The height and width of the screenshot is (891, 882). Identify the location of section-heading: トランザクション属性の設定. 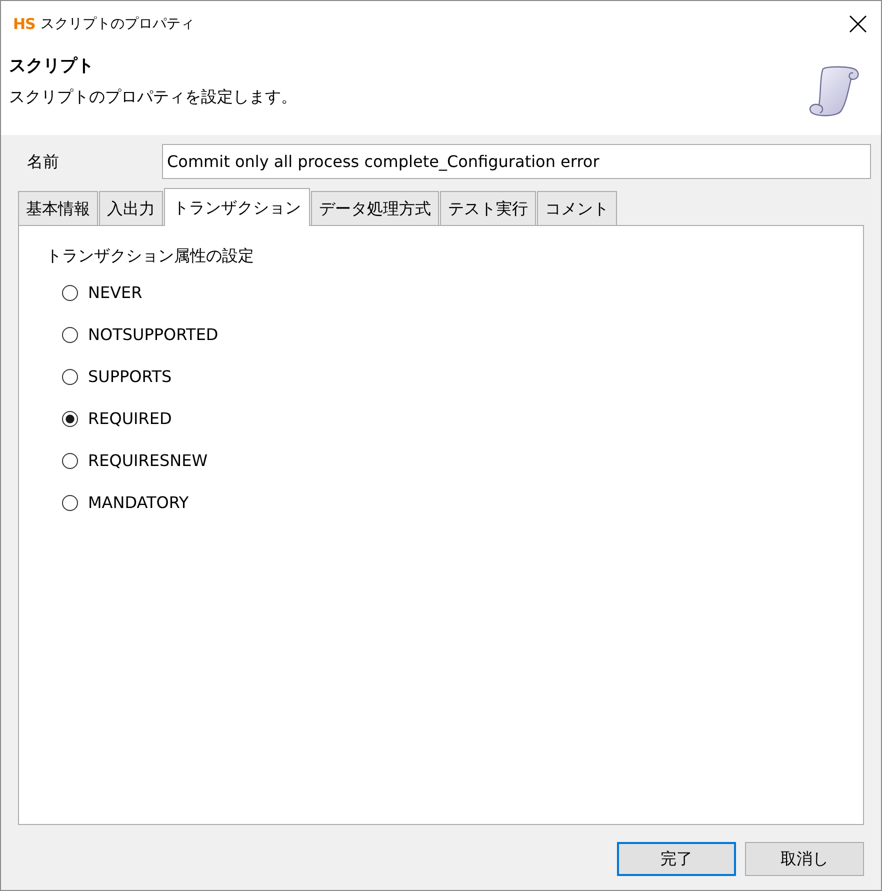
(150, 256).